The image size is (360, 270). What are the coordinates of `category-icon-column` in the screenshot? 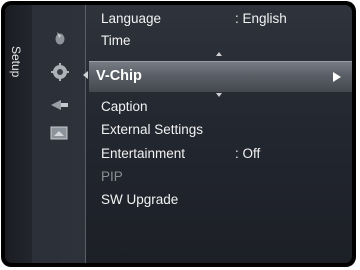 It's located at (58, 134).